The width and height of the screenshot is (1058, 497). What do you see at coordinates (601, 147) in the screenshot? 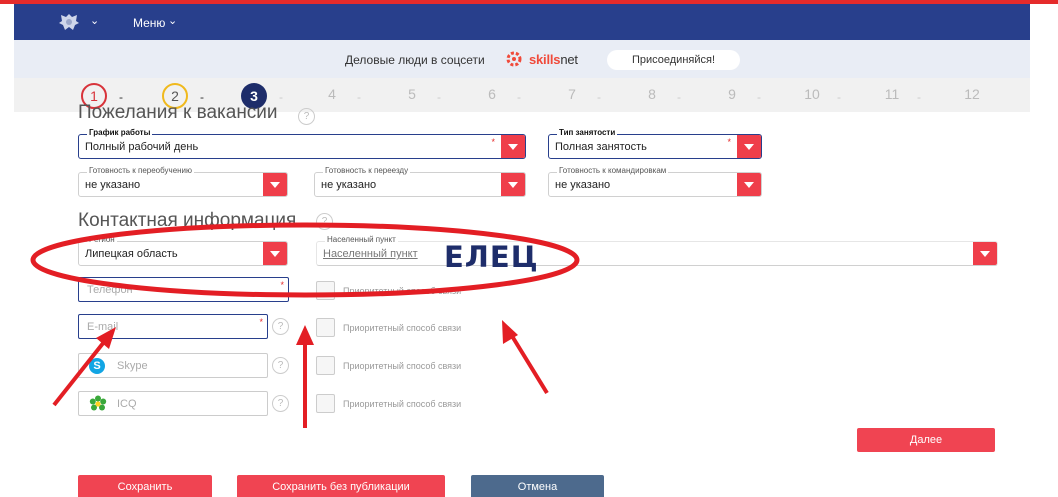
I see `employment-value: Полная занятость` at bounding box center [601, 147].